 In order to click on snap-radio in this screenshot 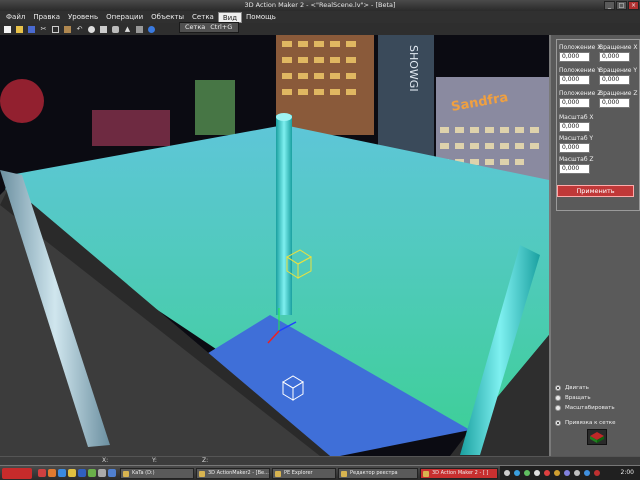, I will do `click(558, 423)`.